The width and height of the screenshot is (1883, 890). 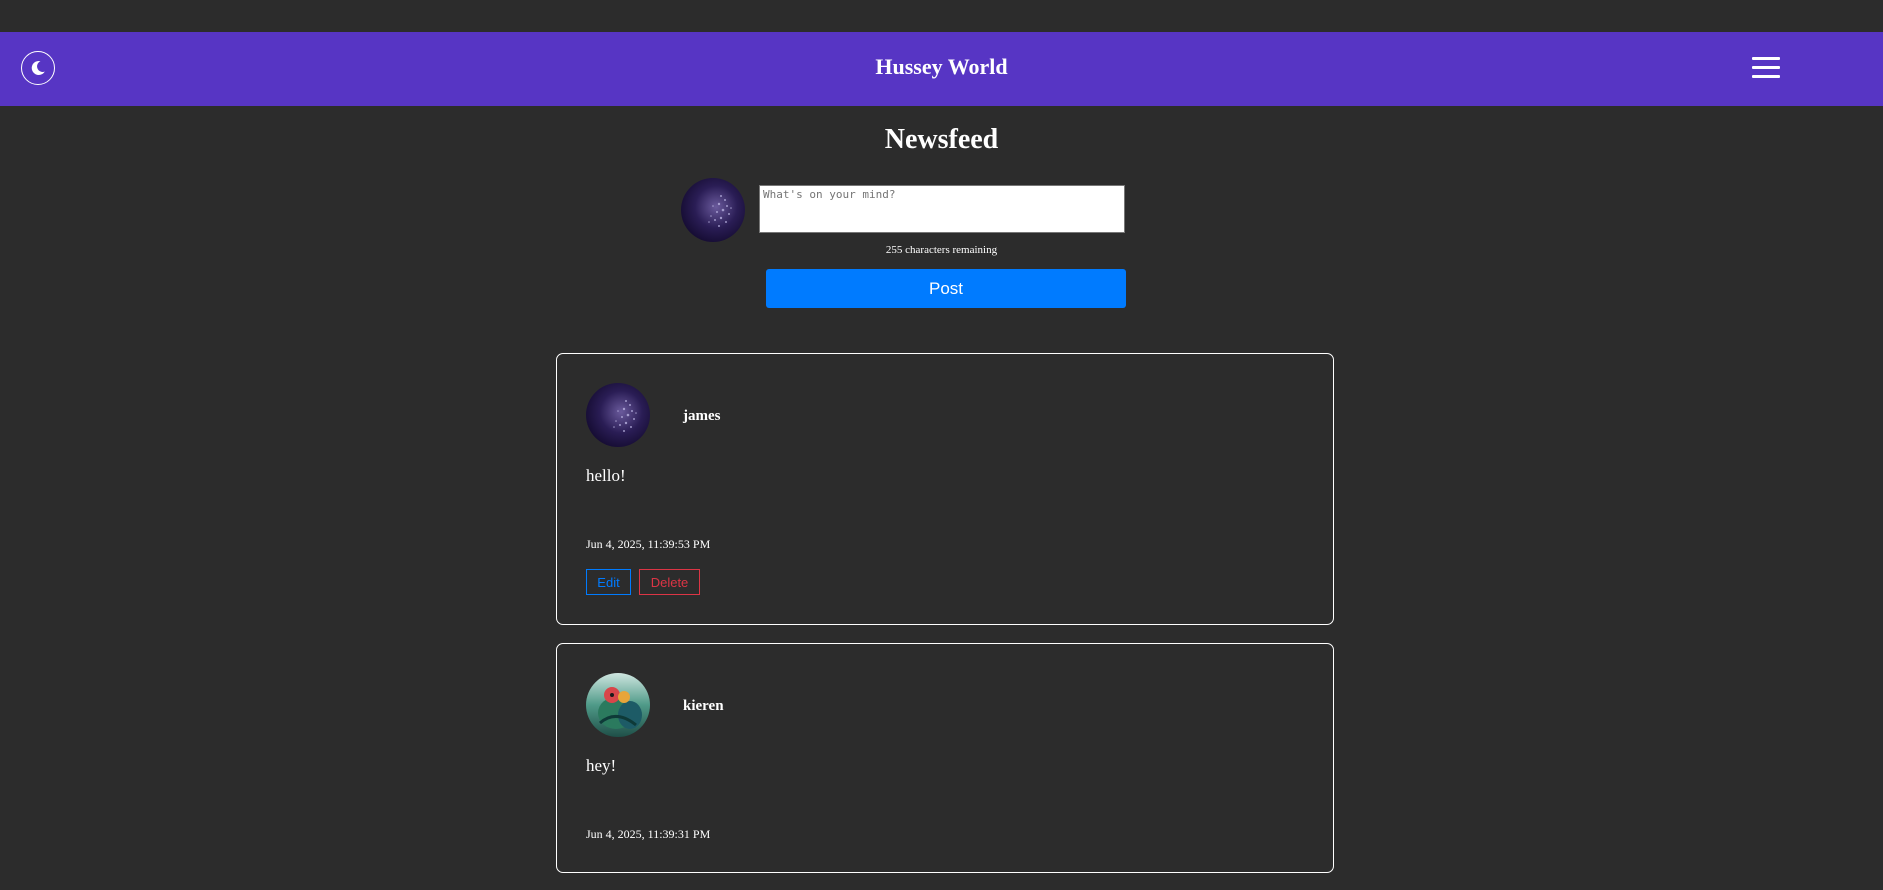 I want to click on post-timestamp: Jun 4, 2025, 11:39:31 PM, so click(x=648, y=834).